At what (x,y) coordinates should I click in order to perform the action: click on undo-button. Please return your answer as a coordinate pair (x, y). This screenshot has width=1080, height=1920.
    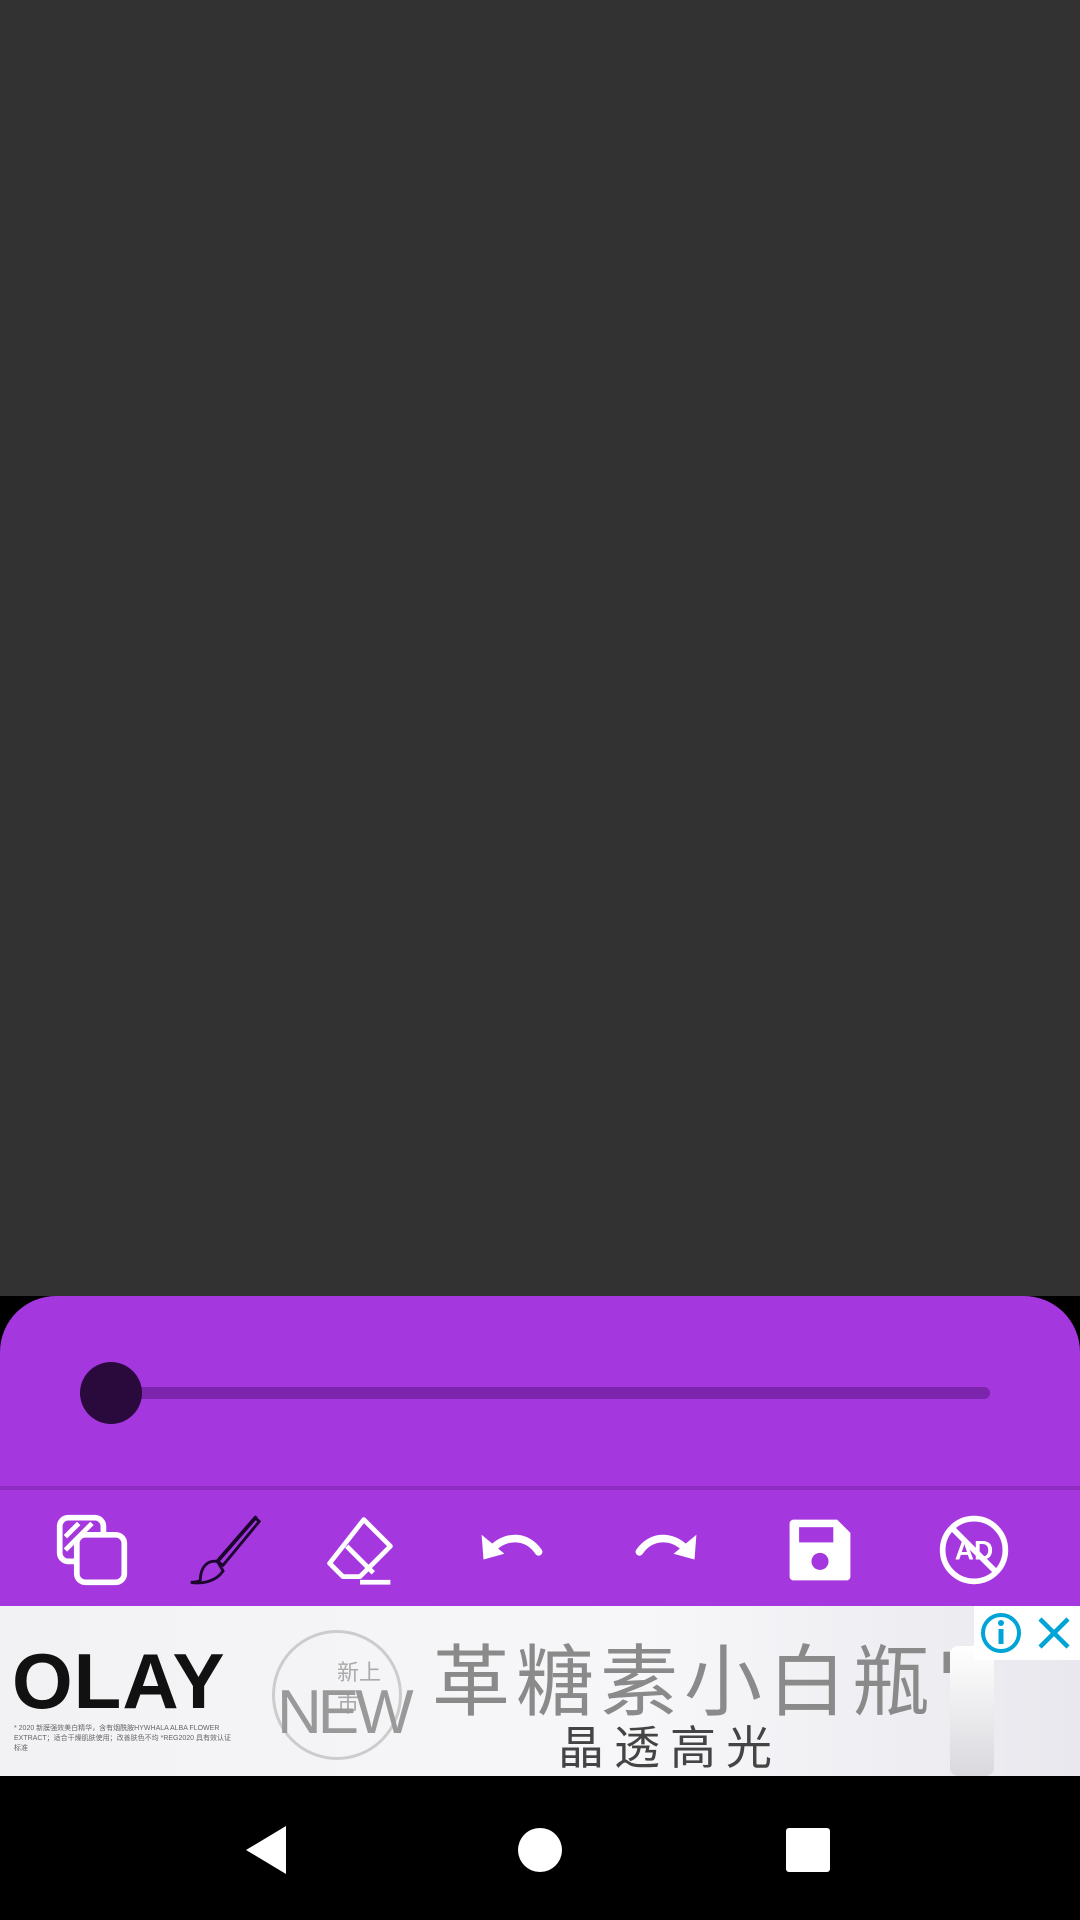
    Looking at the image, I should click on (512, 1550).